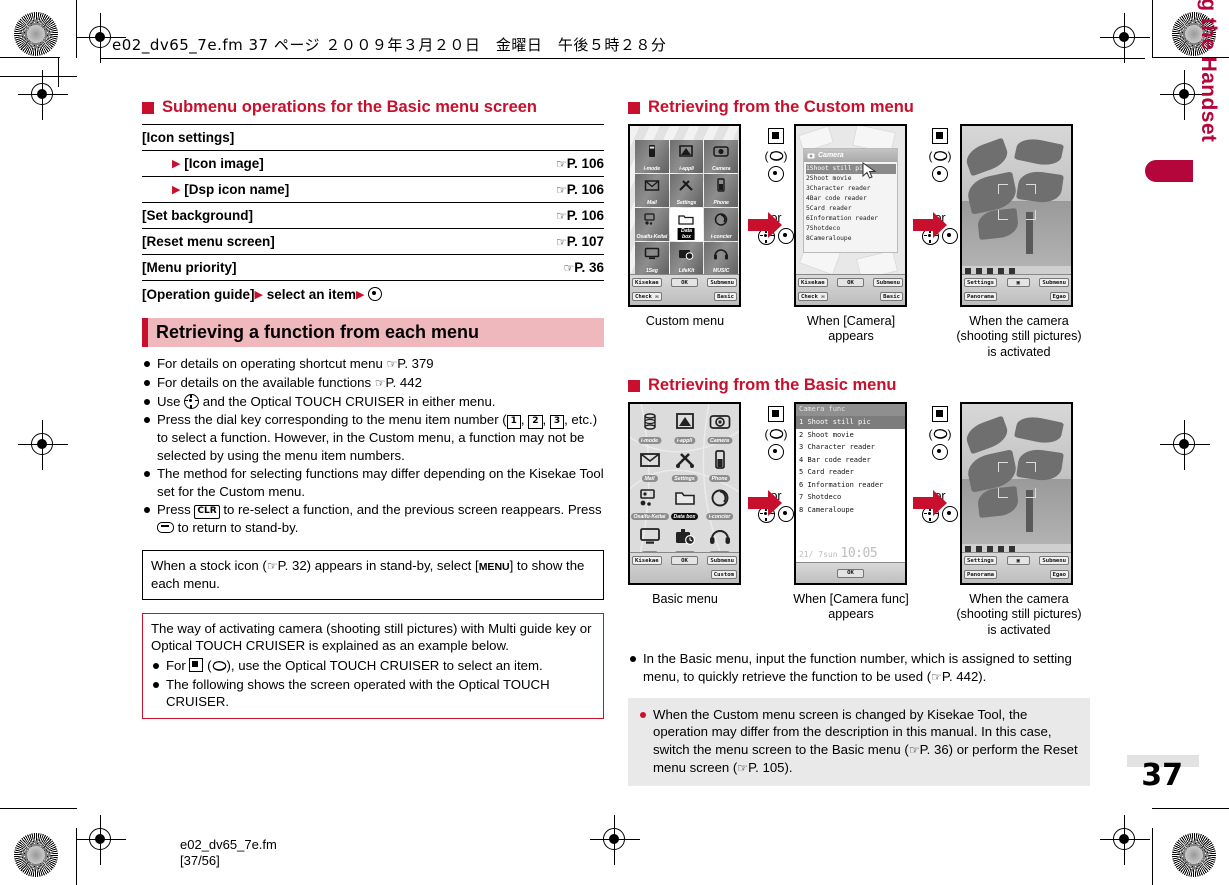  I want to click on submenu-label: [Reset menu screen], so click(316, 241).